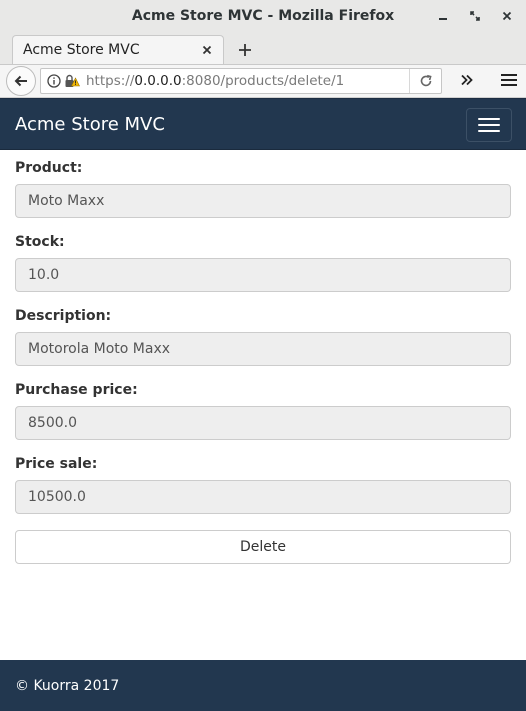 The height and width of the screenshot is (711, 526). I want to click on url-path: :8080/products/delete/1, so click(263, 81).